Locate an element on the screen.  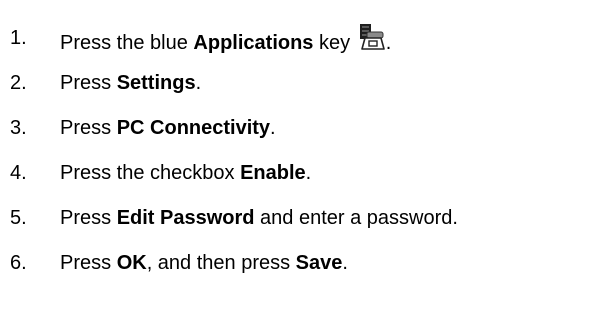
step-number: 6. is located at coordinates (18, 263).